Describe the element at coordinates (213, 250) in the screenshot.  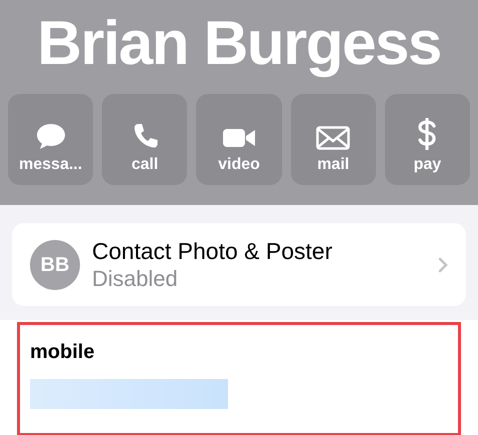
I see `card-title: Contact Photo & Poster` at that location.